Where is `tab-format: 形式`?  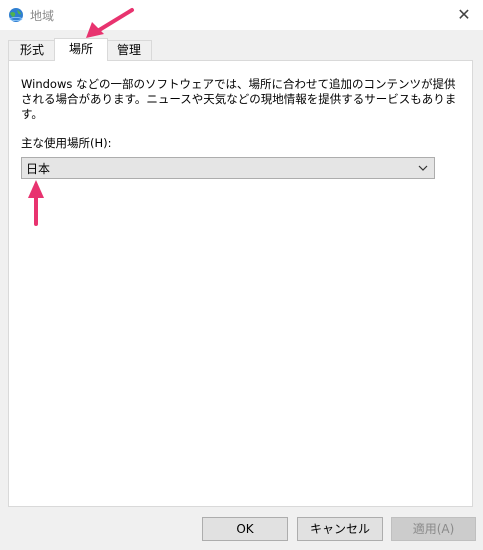 tab-format: 形式 is located at coordinates (32, 50).